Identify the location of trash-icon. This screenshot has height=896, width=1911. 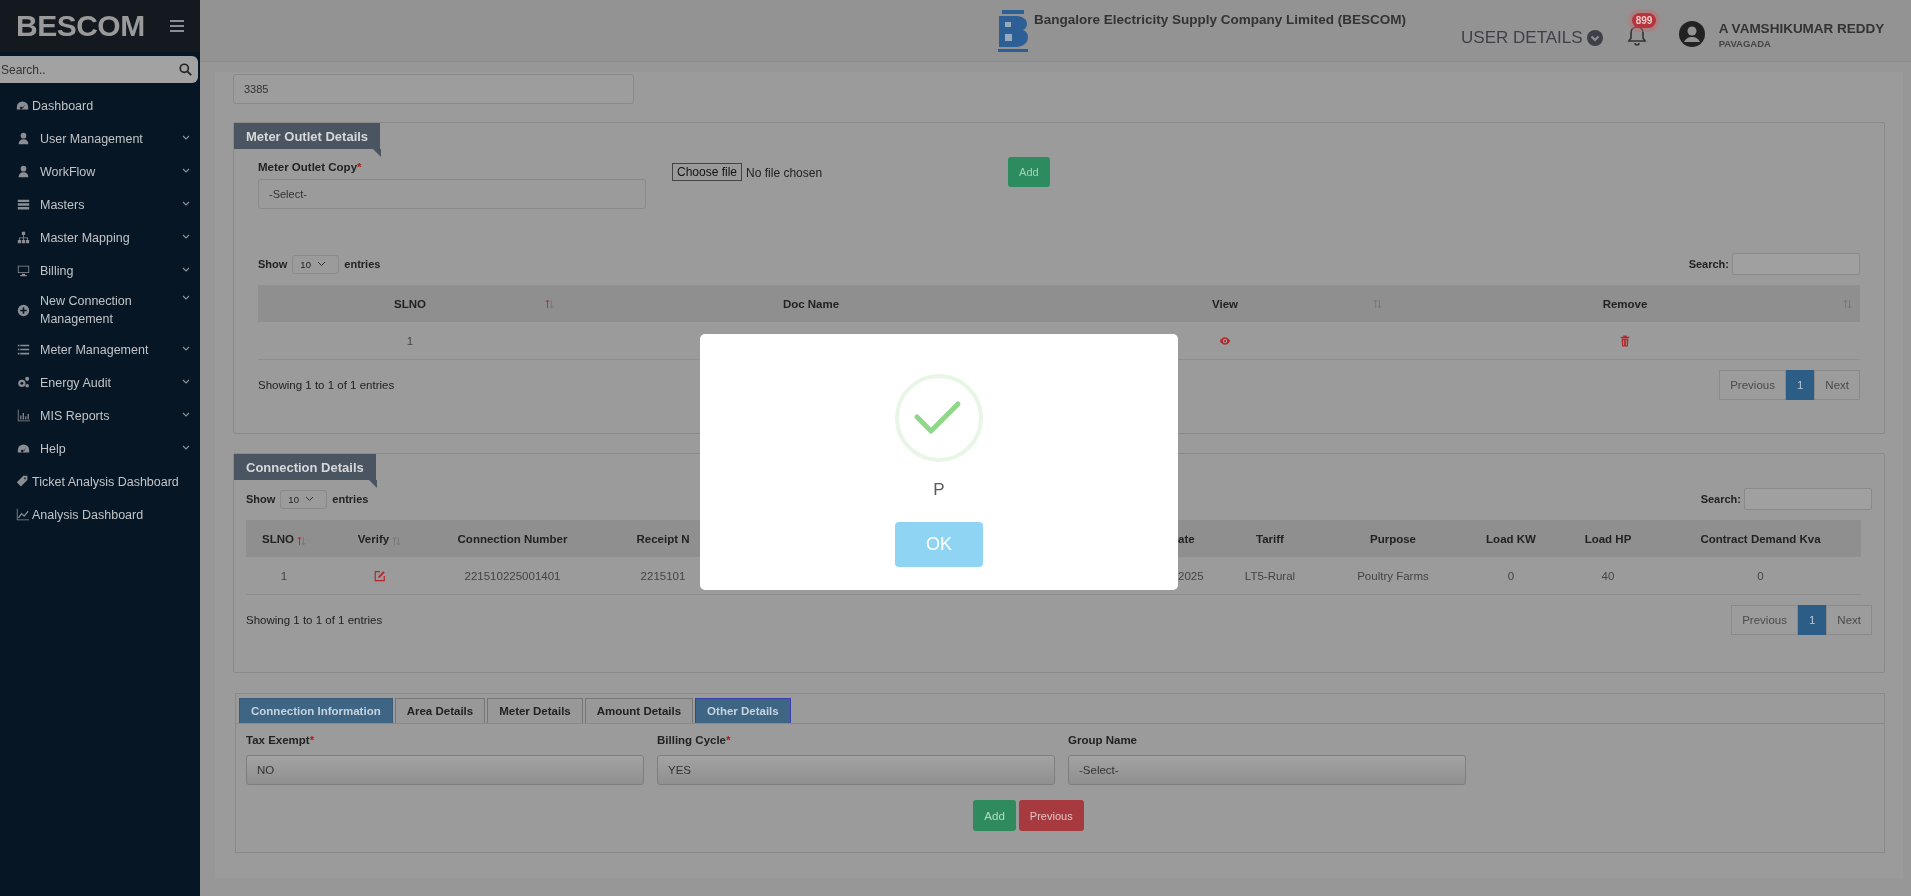
(1625, 340).